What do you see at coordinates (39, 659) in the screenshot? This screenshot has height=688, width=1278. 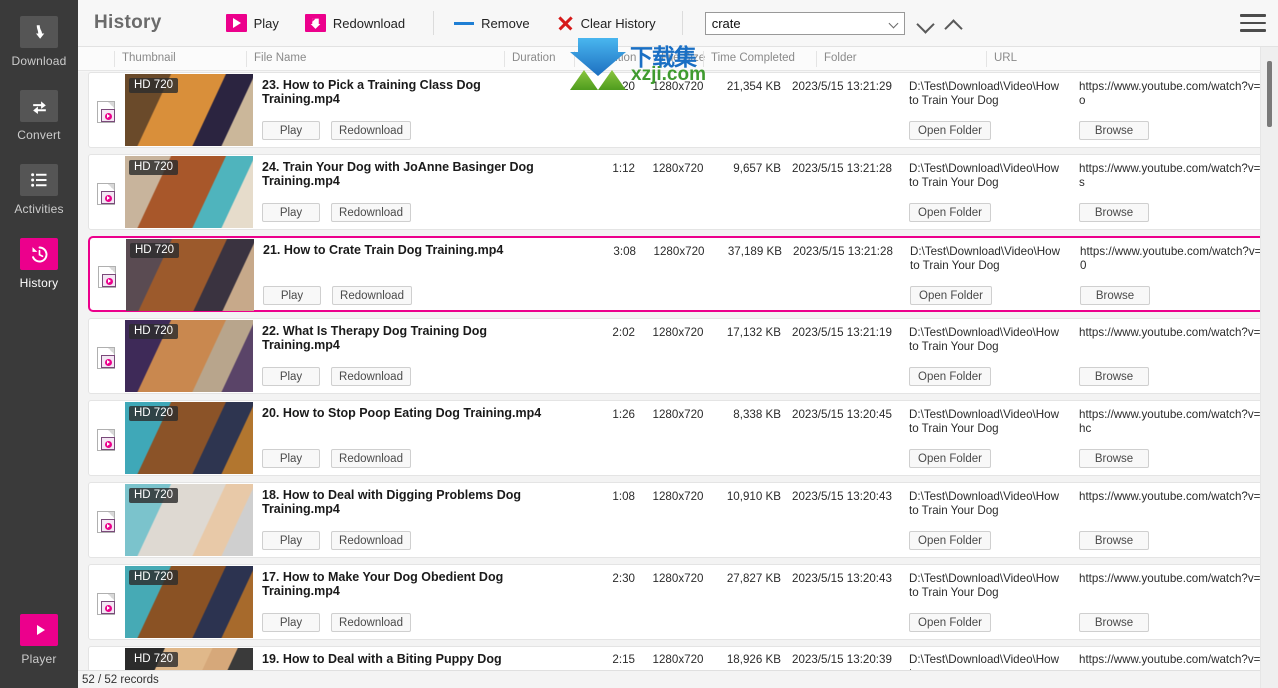 I see `sidebar-item-label: Player` at bounding box center [39, 659].